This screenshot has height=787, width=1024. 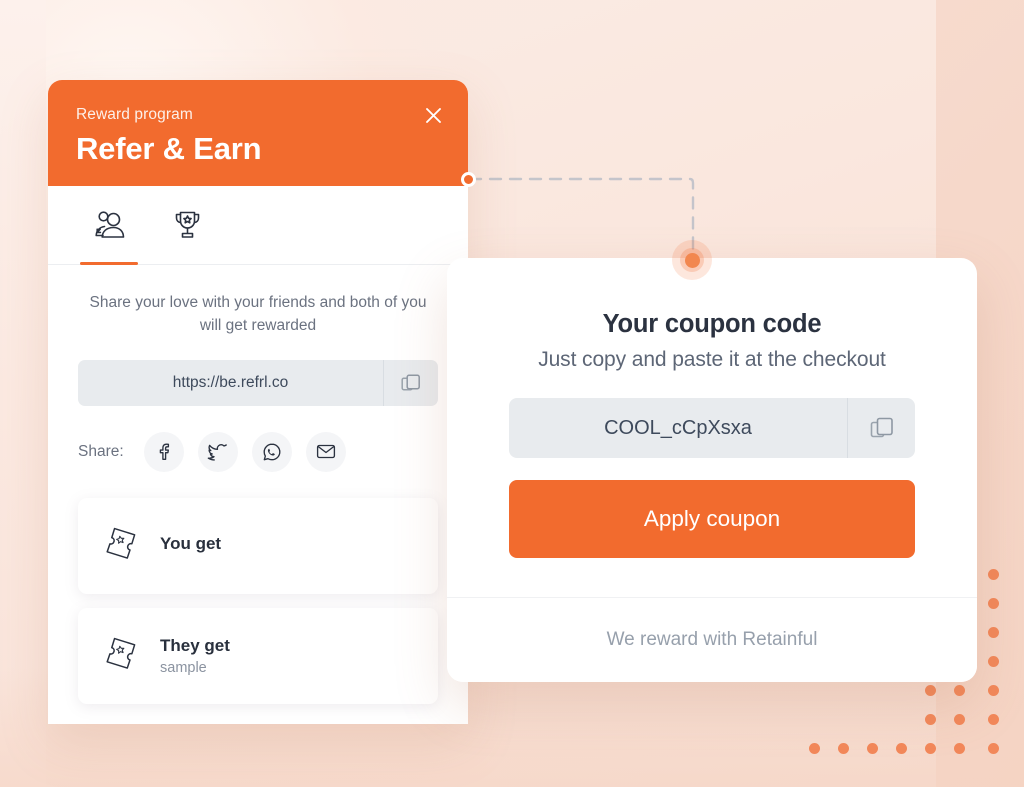 I want to click on coupon-code-value: COOL_cCpXsxa, so click(x=678, y=427).